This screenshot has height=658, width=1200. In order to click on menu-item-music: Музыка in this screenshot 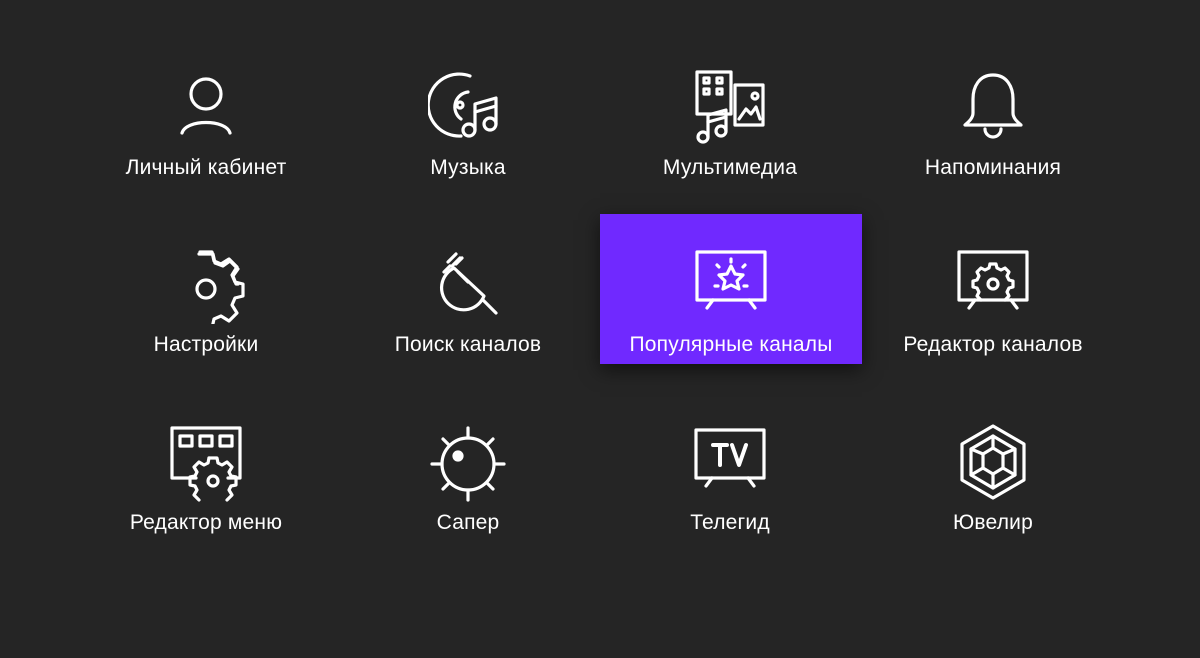, I will do `click(468, 112)`.